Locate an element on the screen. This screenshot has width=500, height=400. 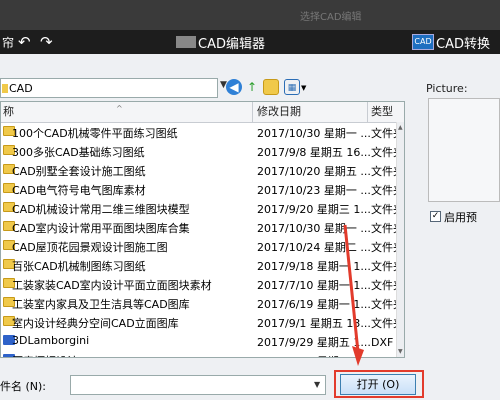
annotation-highlight-box is located at coordinates (379, 384).